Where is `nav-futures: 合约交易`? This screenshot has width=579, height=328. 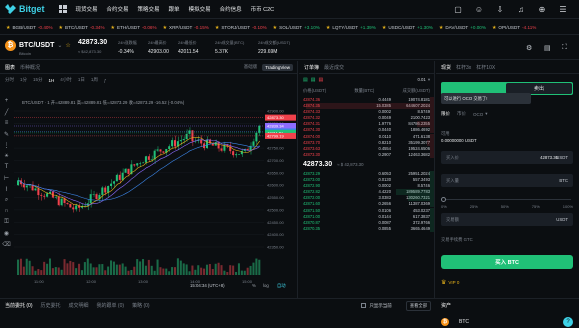 nav-futures: 合约交易 is located at coordinates (118, 9).